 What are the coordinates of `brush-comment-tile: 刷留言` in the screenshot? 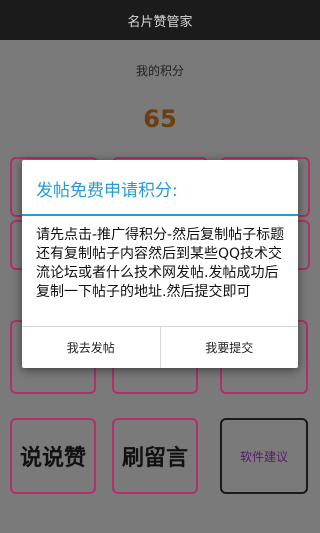 It's located at (155, 456).